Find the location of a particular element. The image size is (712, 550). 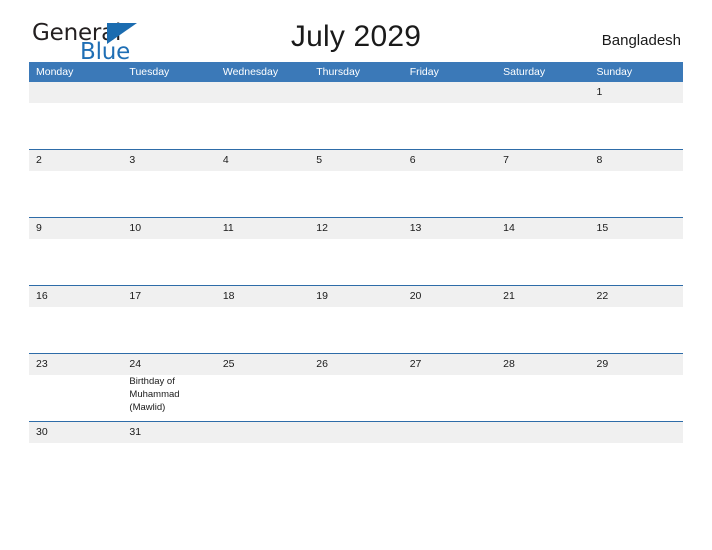

day-number: 27 is located at coordinates (415, 364).